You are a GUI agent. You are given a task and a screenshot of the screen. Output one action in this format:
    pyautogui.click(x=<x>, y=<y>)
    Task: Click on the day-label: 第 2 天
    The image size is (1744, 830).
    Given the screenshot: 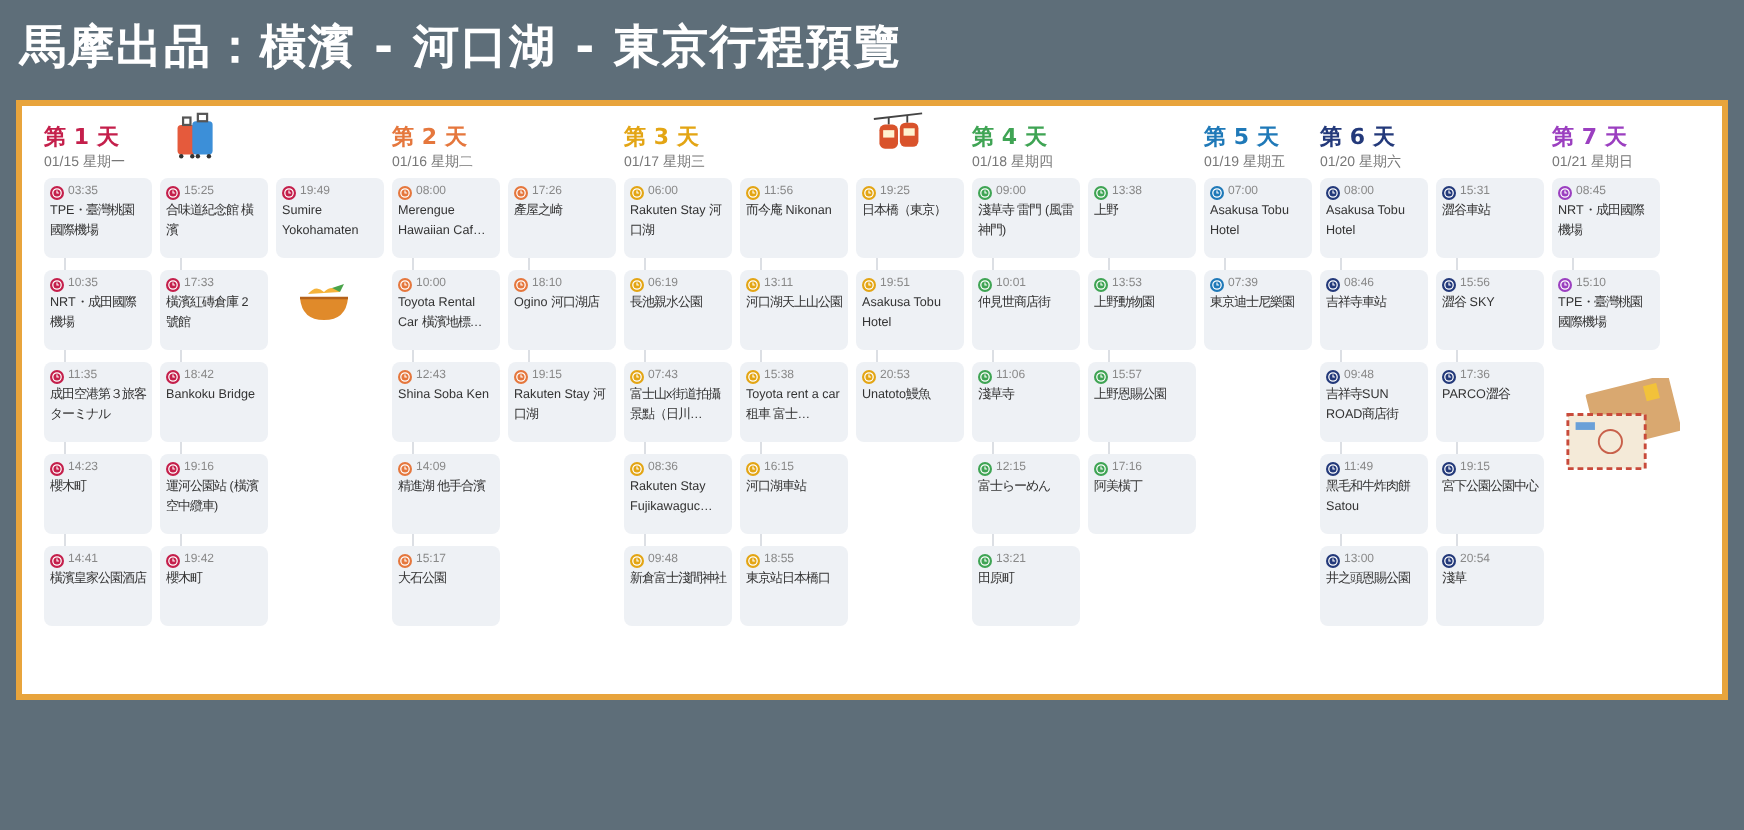 What is the action you would take?
    pyautogui.click(x=429, y=138)
    